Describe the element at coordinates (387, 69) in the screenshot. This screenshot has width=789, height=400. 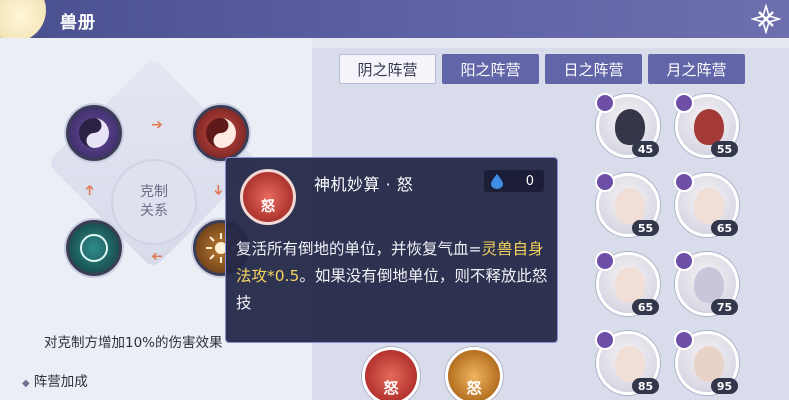
I see `tab-yin: 阴之阵营` at that location.